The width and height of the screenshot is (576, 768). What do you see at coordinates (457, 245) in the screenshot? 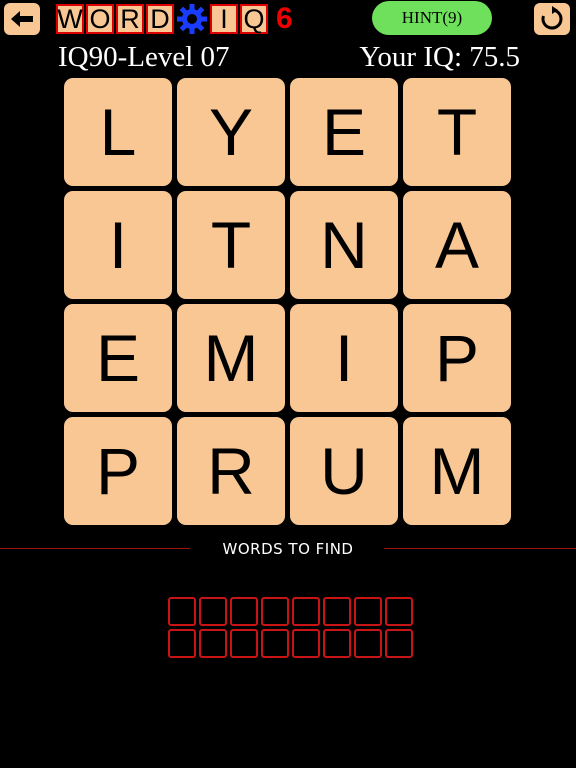
I see `letter-tile: A` at bounding box center [457, 245].